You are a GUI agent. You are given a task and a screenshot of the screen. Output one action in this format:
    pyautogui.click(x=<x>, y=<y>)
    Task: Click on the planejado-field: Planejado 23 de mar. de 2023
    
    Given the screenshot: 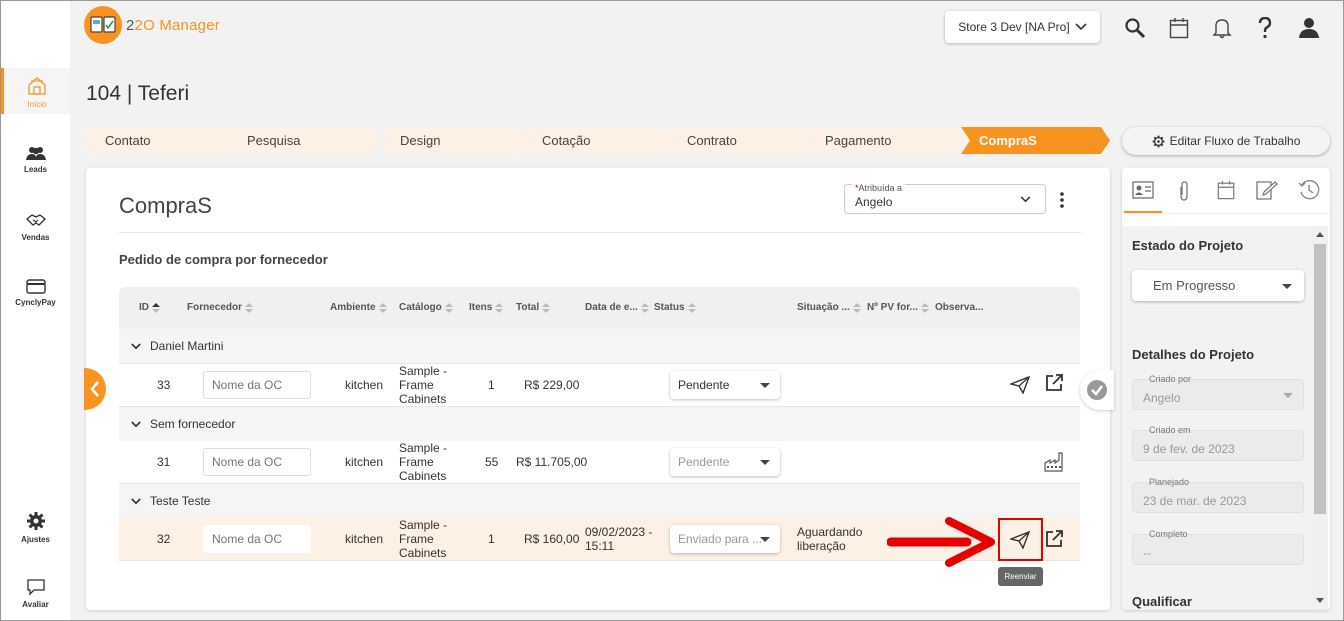 What is the action you would take?
    pyautogui.click(x=1218, y=495)
    